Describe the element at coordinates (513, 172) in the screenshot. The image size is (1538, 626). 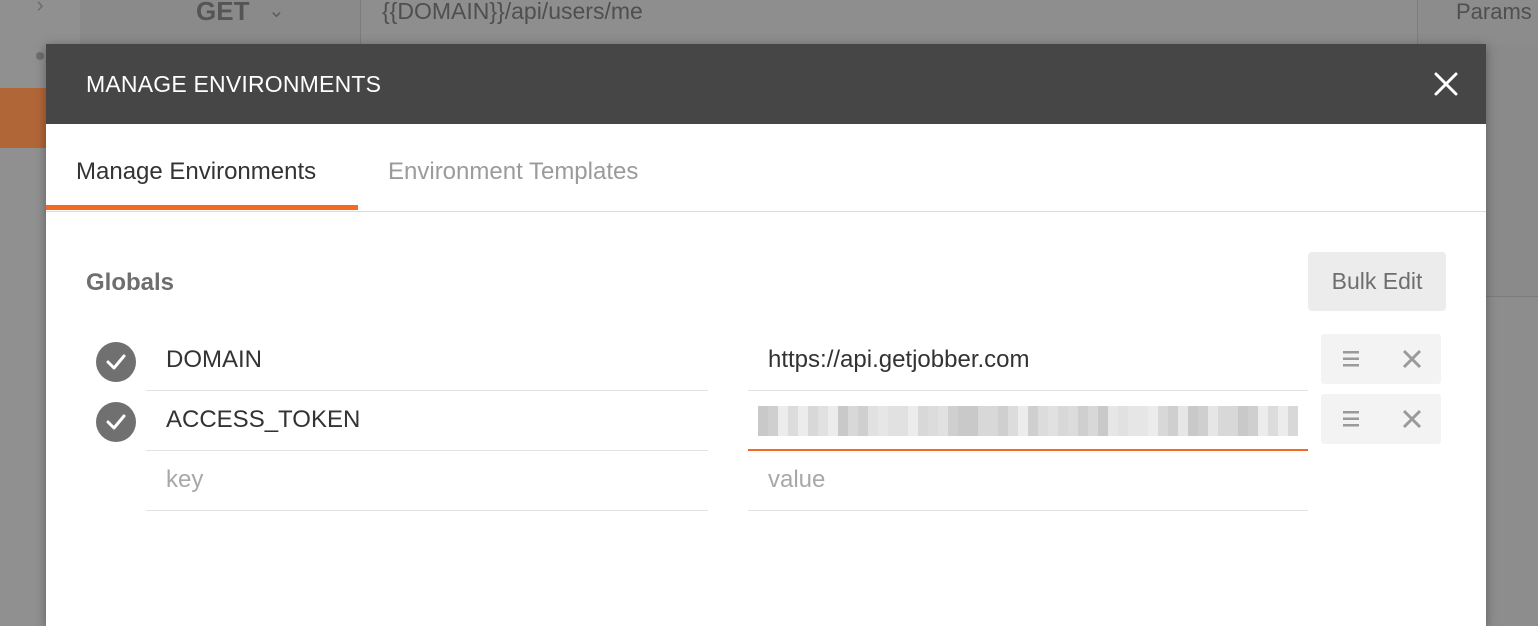
I see `tab-environment-templates: Environment Templates` at that location.